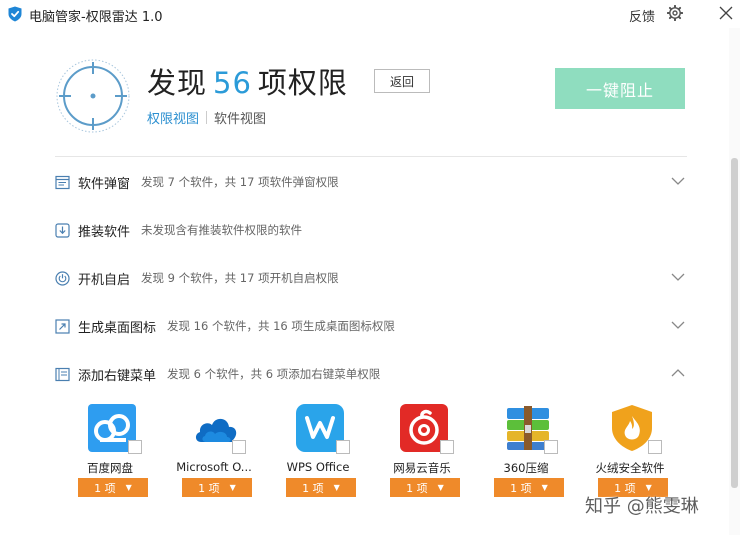  I want to click on tab-software-view: 软件视图, so click(240, 117).